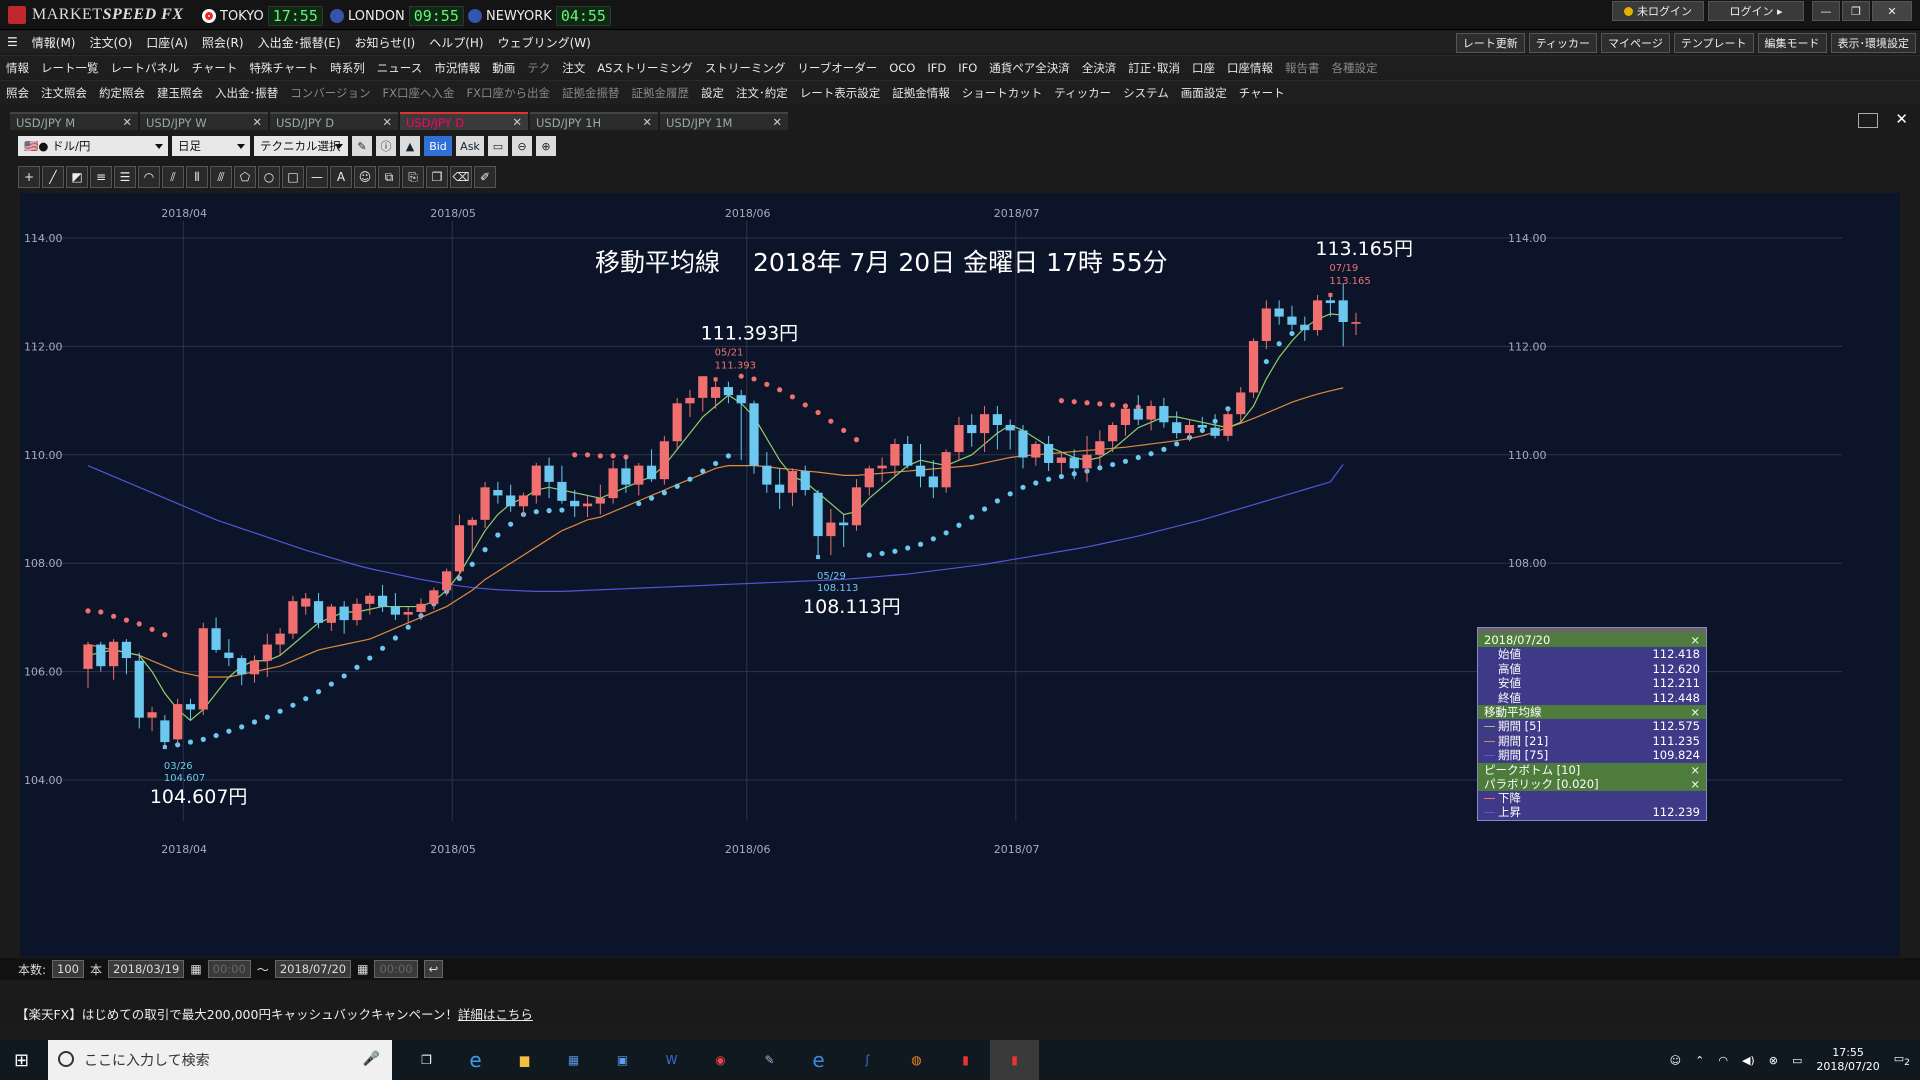 The width and height of the screenshot is (1920, 1080). What do you see at coordinates (426, 1060) in the screenshot?
I see `task-view-icon: ❐` at bounding box center [426, 1060].